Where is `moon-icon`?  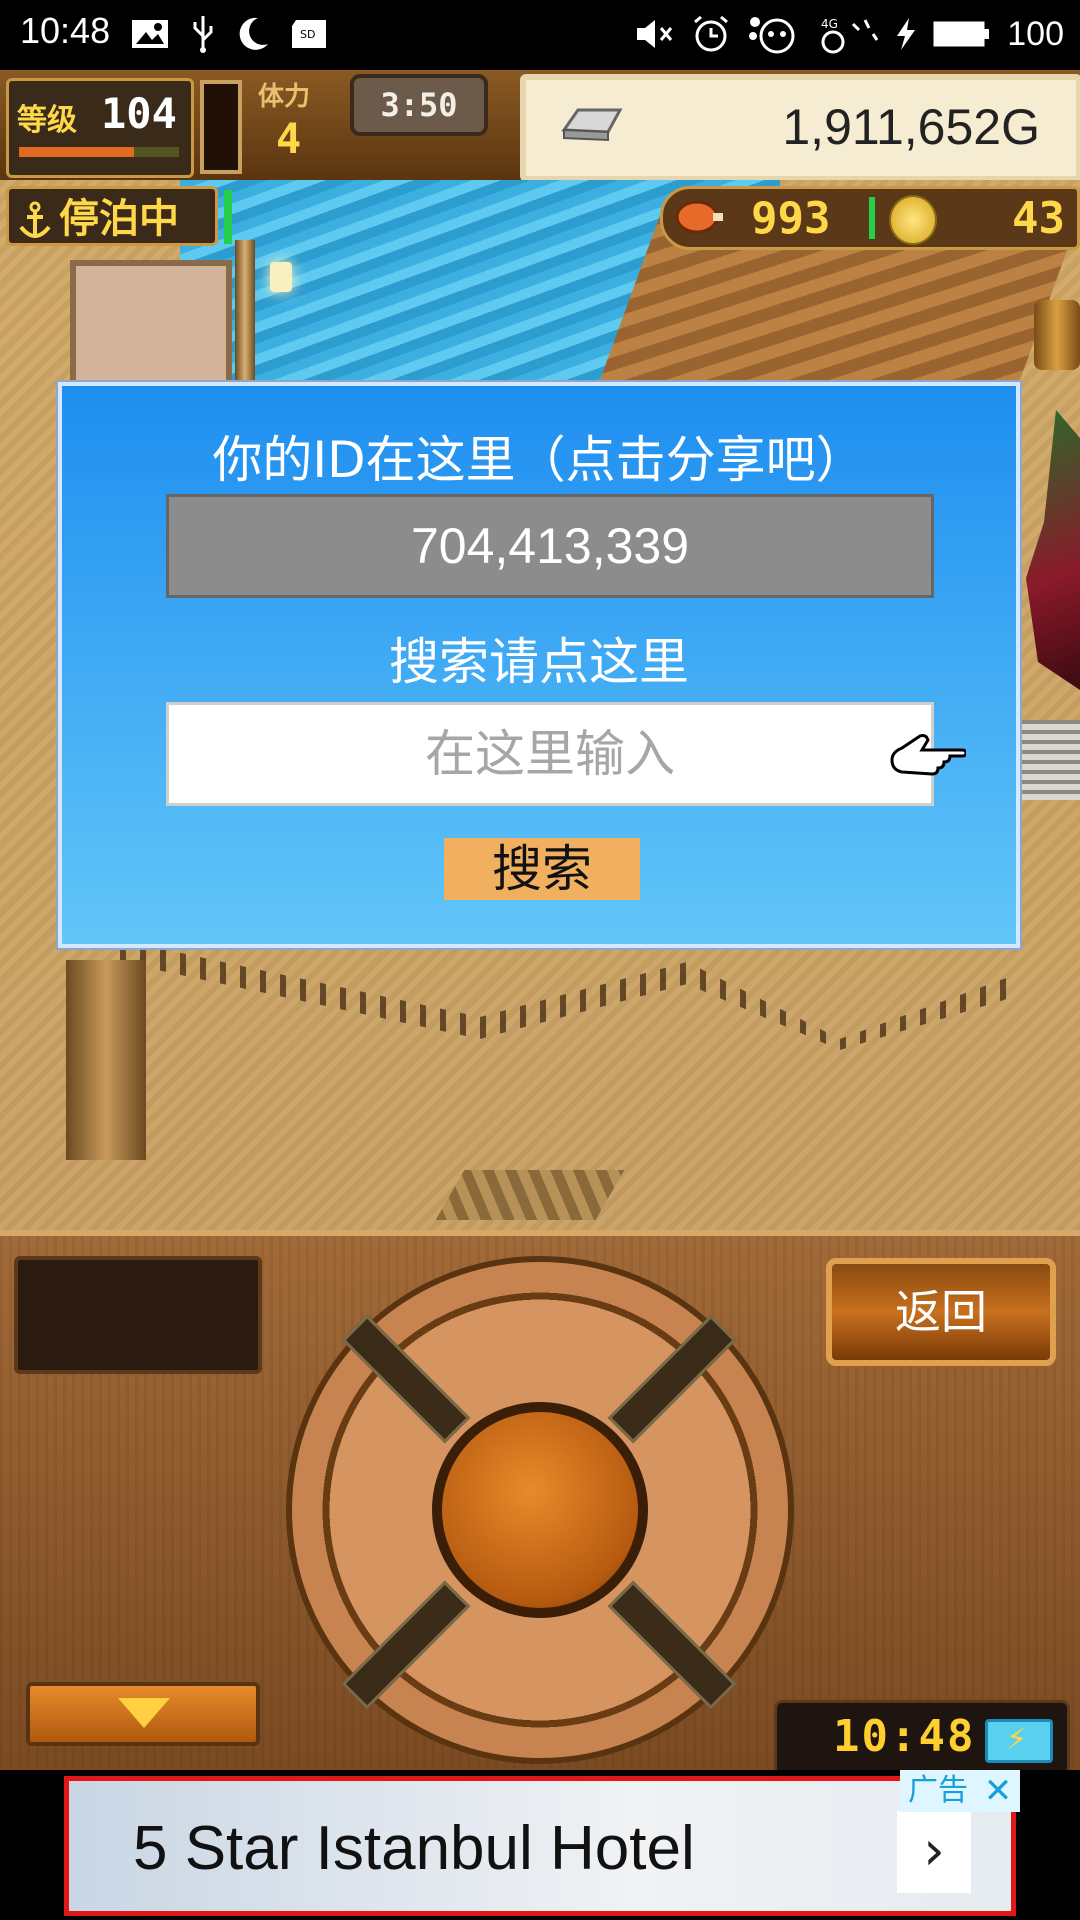 moon-icon is located at coordinates (253, 33).